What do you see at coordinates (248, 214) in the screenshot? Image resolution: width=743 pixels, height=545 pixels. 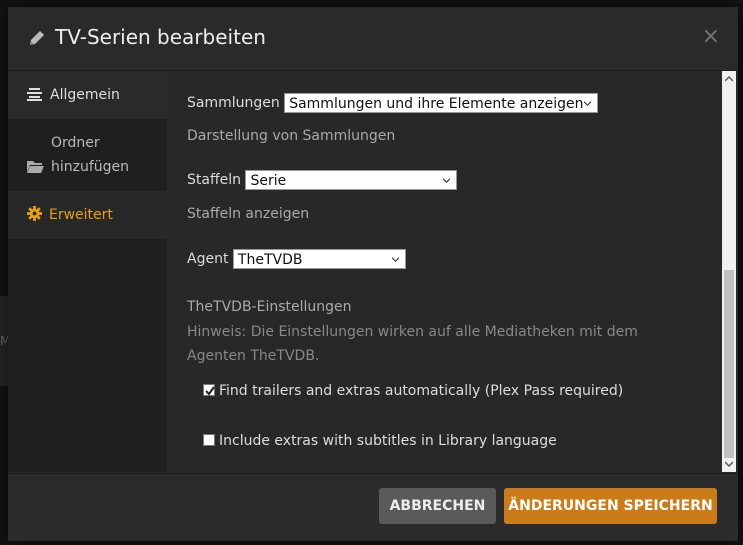 I see `seasons-description: Staffeln anzeigen` at bounding box center [248, 214].